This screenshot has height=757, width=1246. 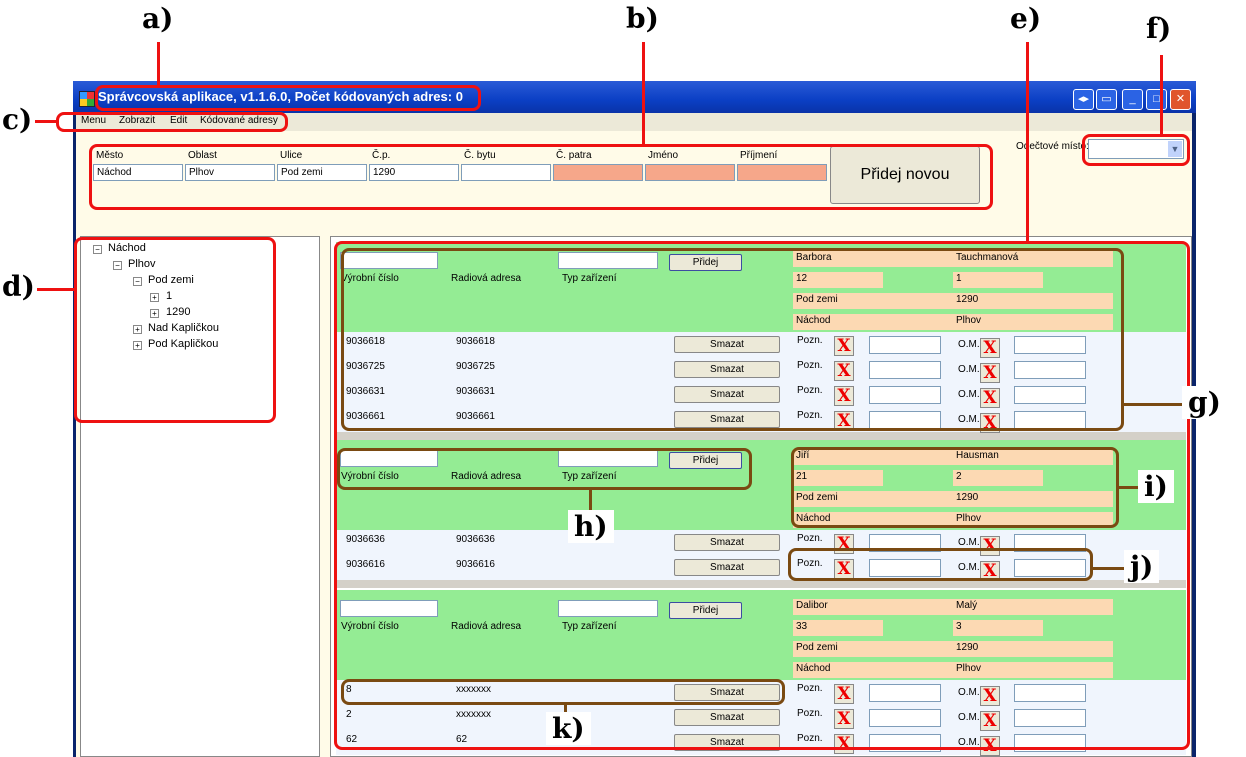 What do you see at coordinates (18, 286) in the screenshot?
I see `annotation-label-d: d)` at bounding box center [18, 286].